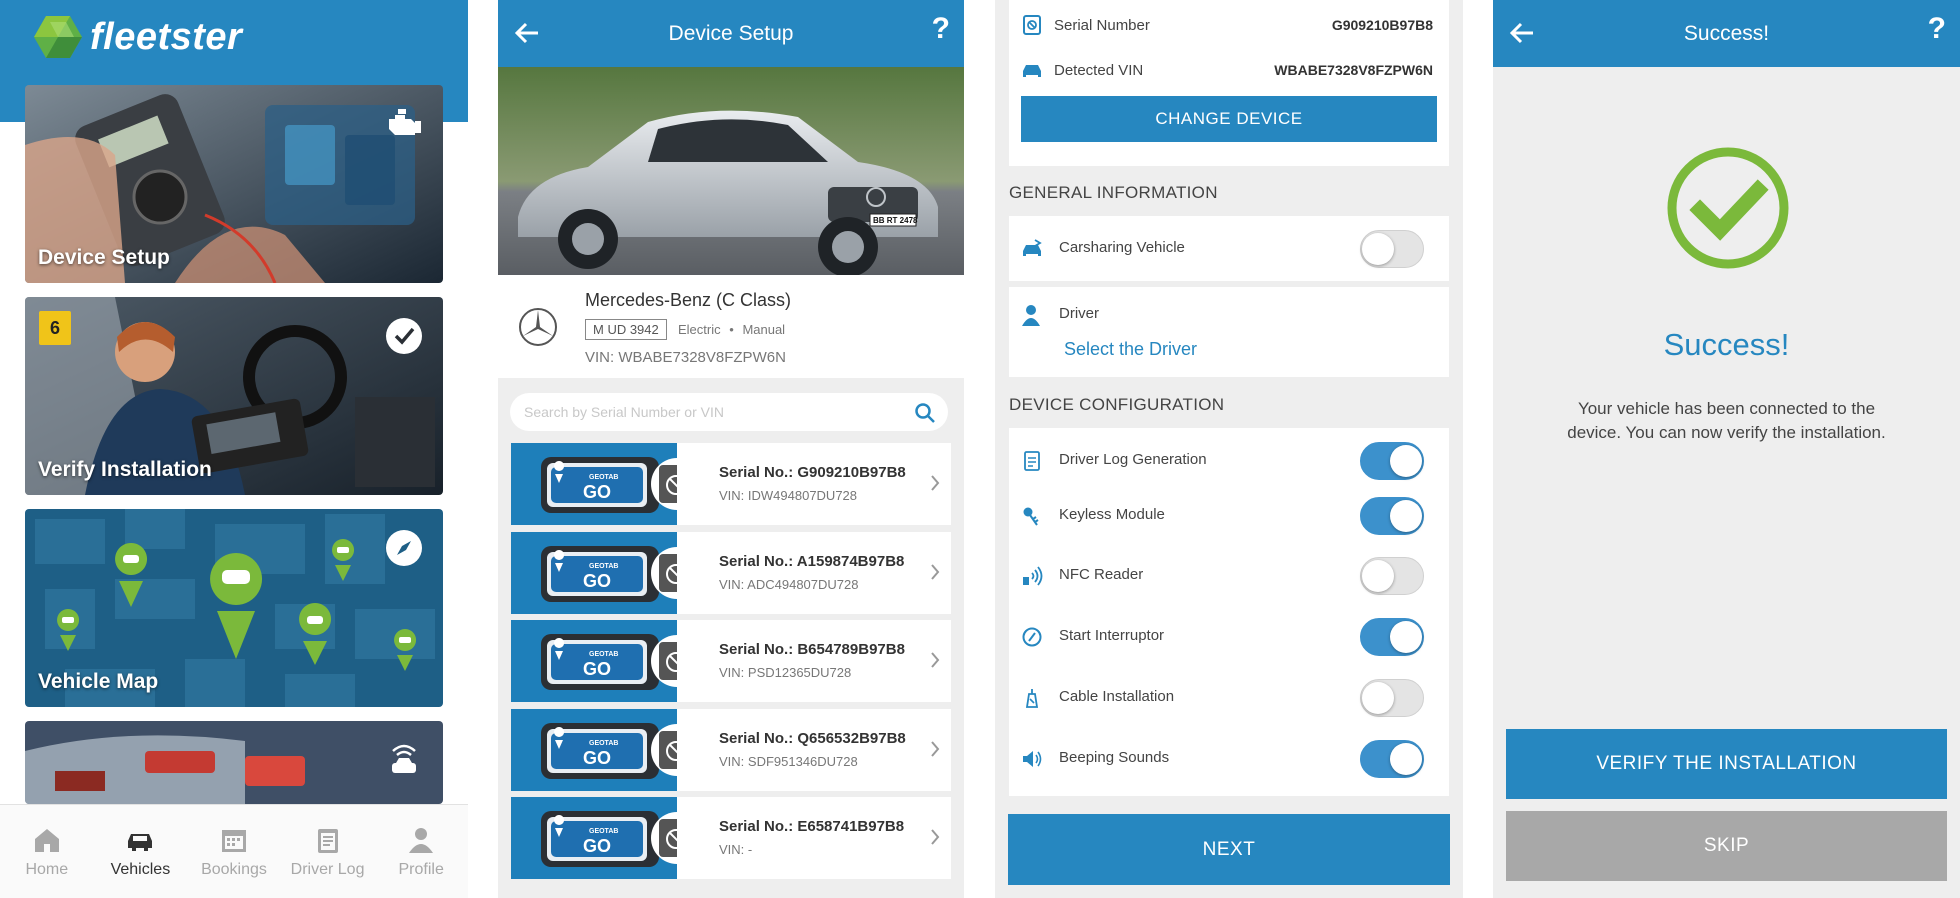  What do you see at coordinates (58, 37) in the screenshot?
I see `hexagon-logo-icon` at bounding box center [58, 37].